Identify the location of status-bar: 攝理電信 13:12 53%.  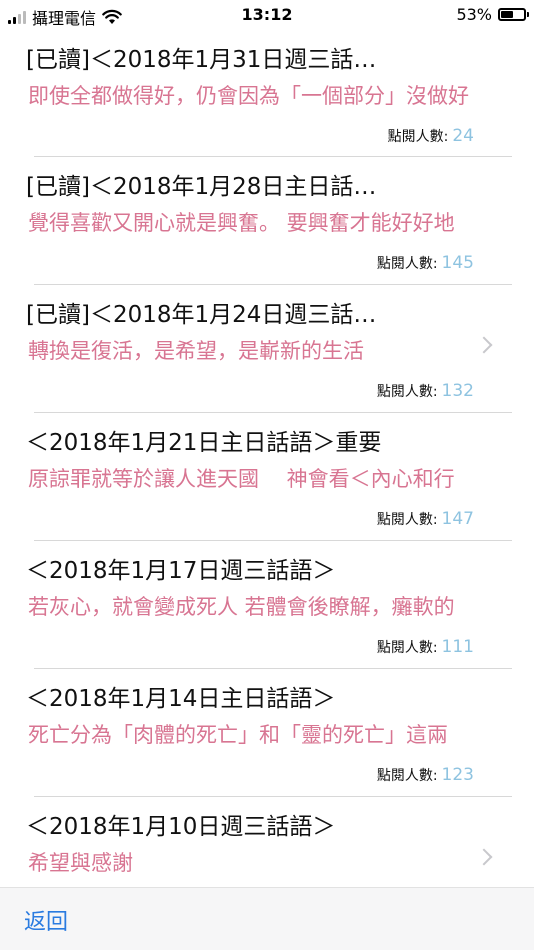
(267, 15).